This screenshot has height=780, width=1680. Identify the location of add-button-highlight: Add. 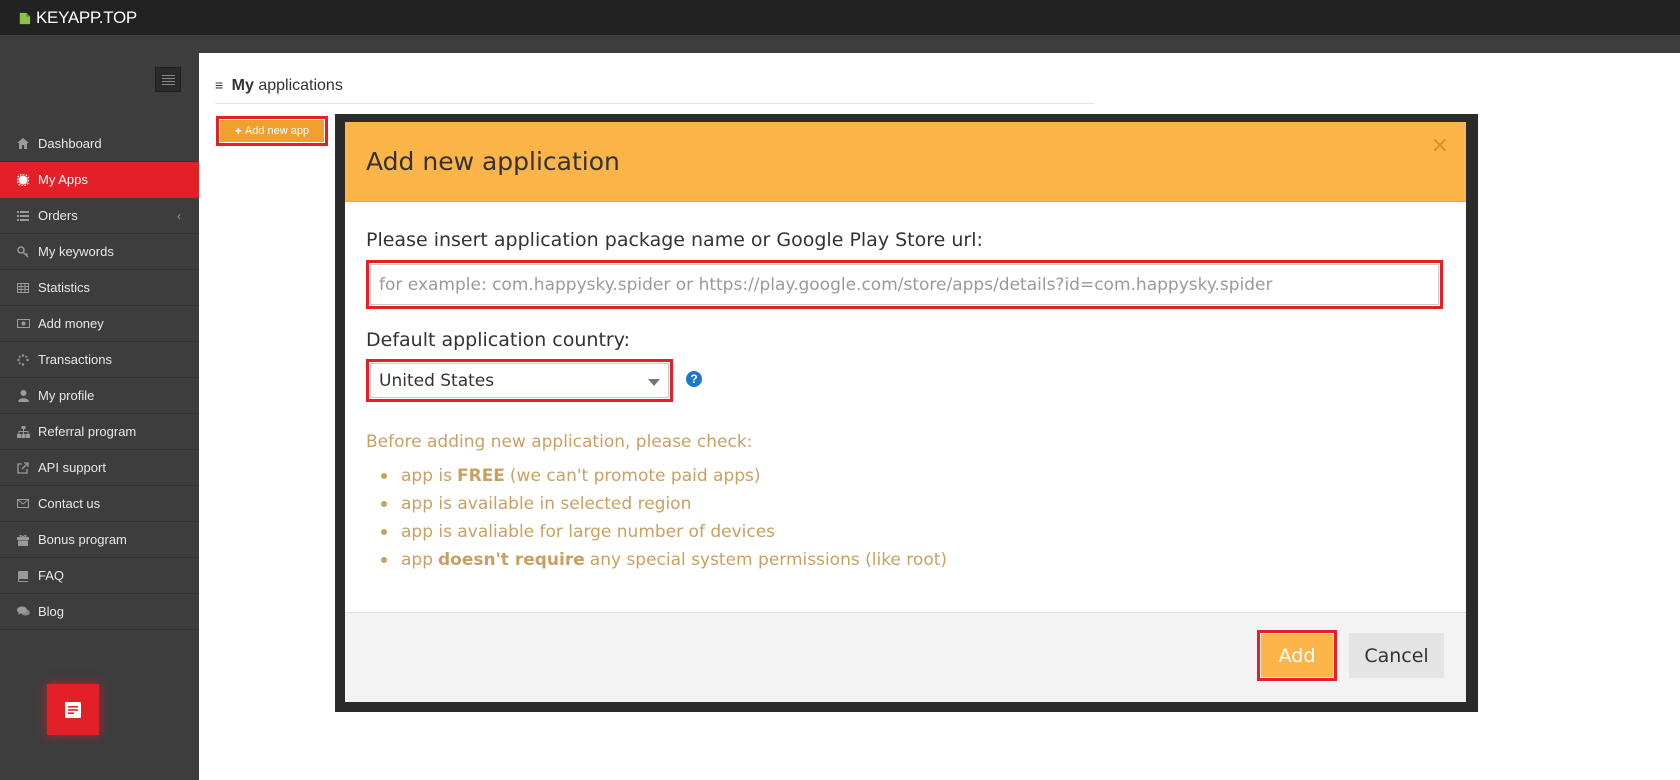
(1297, 655).